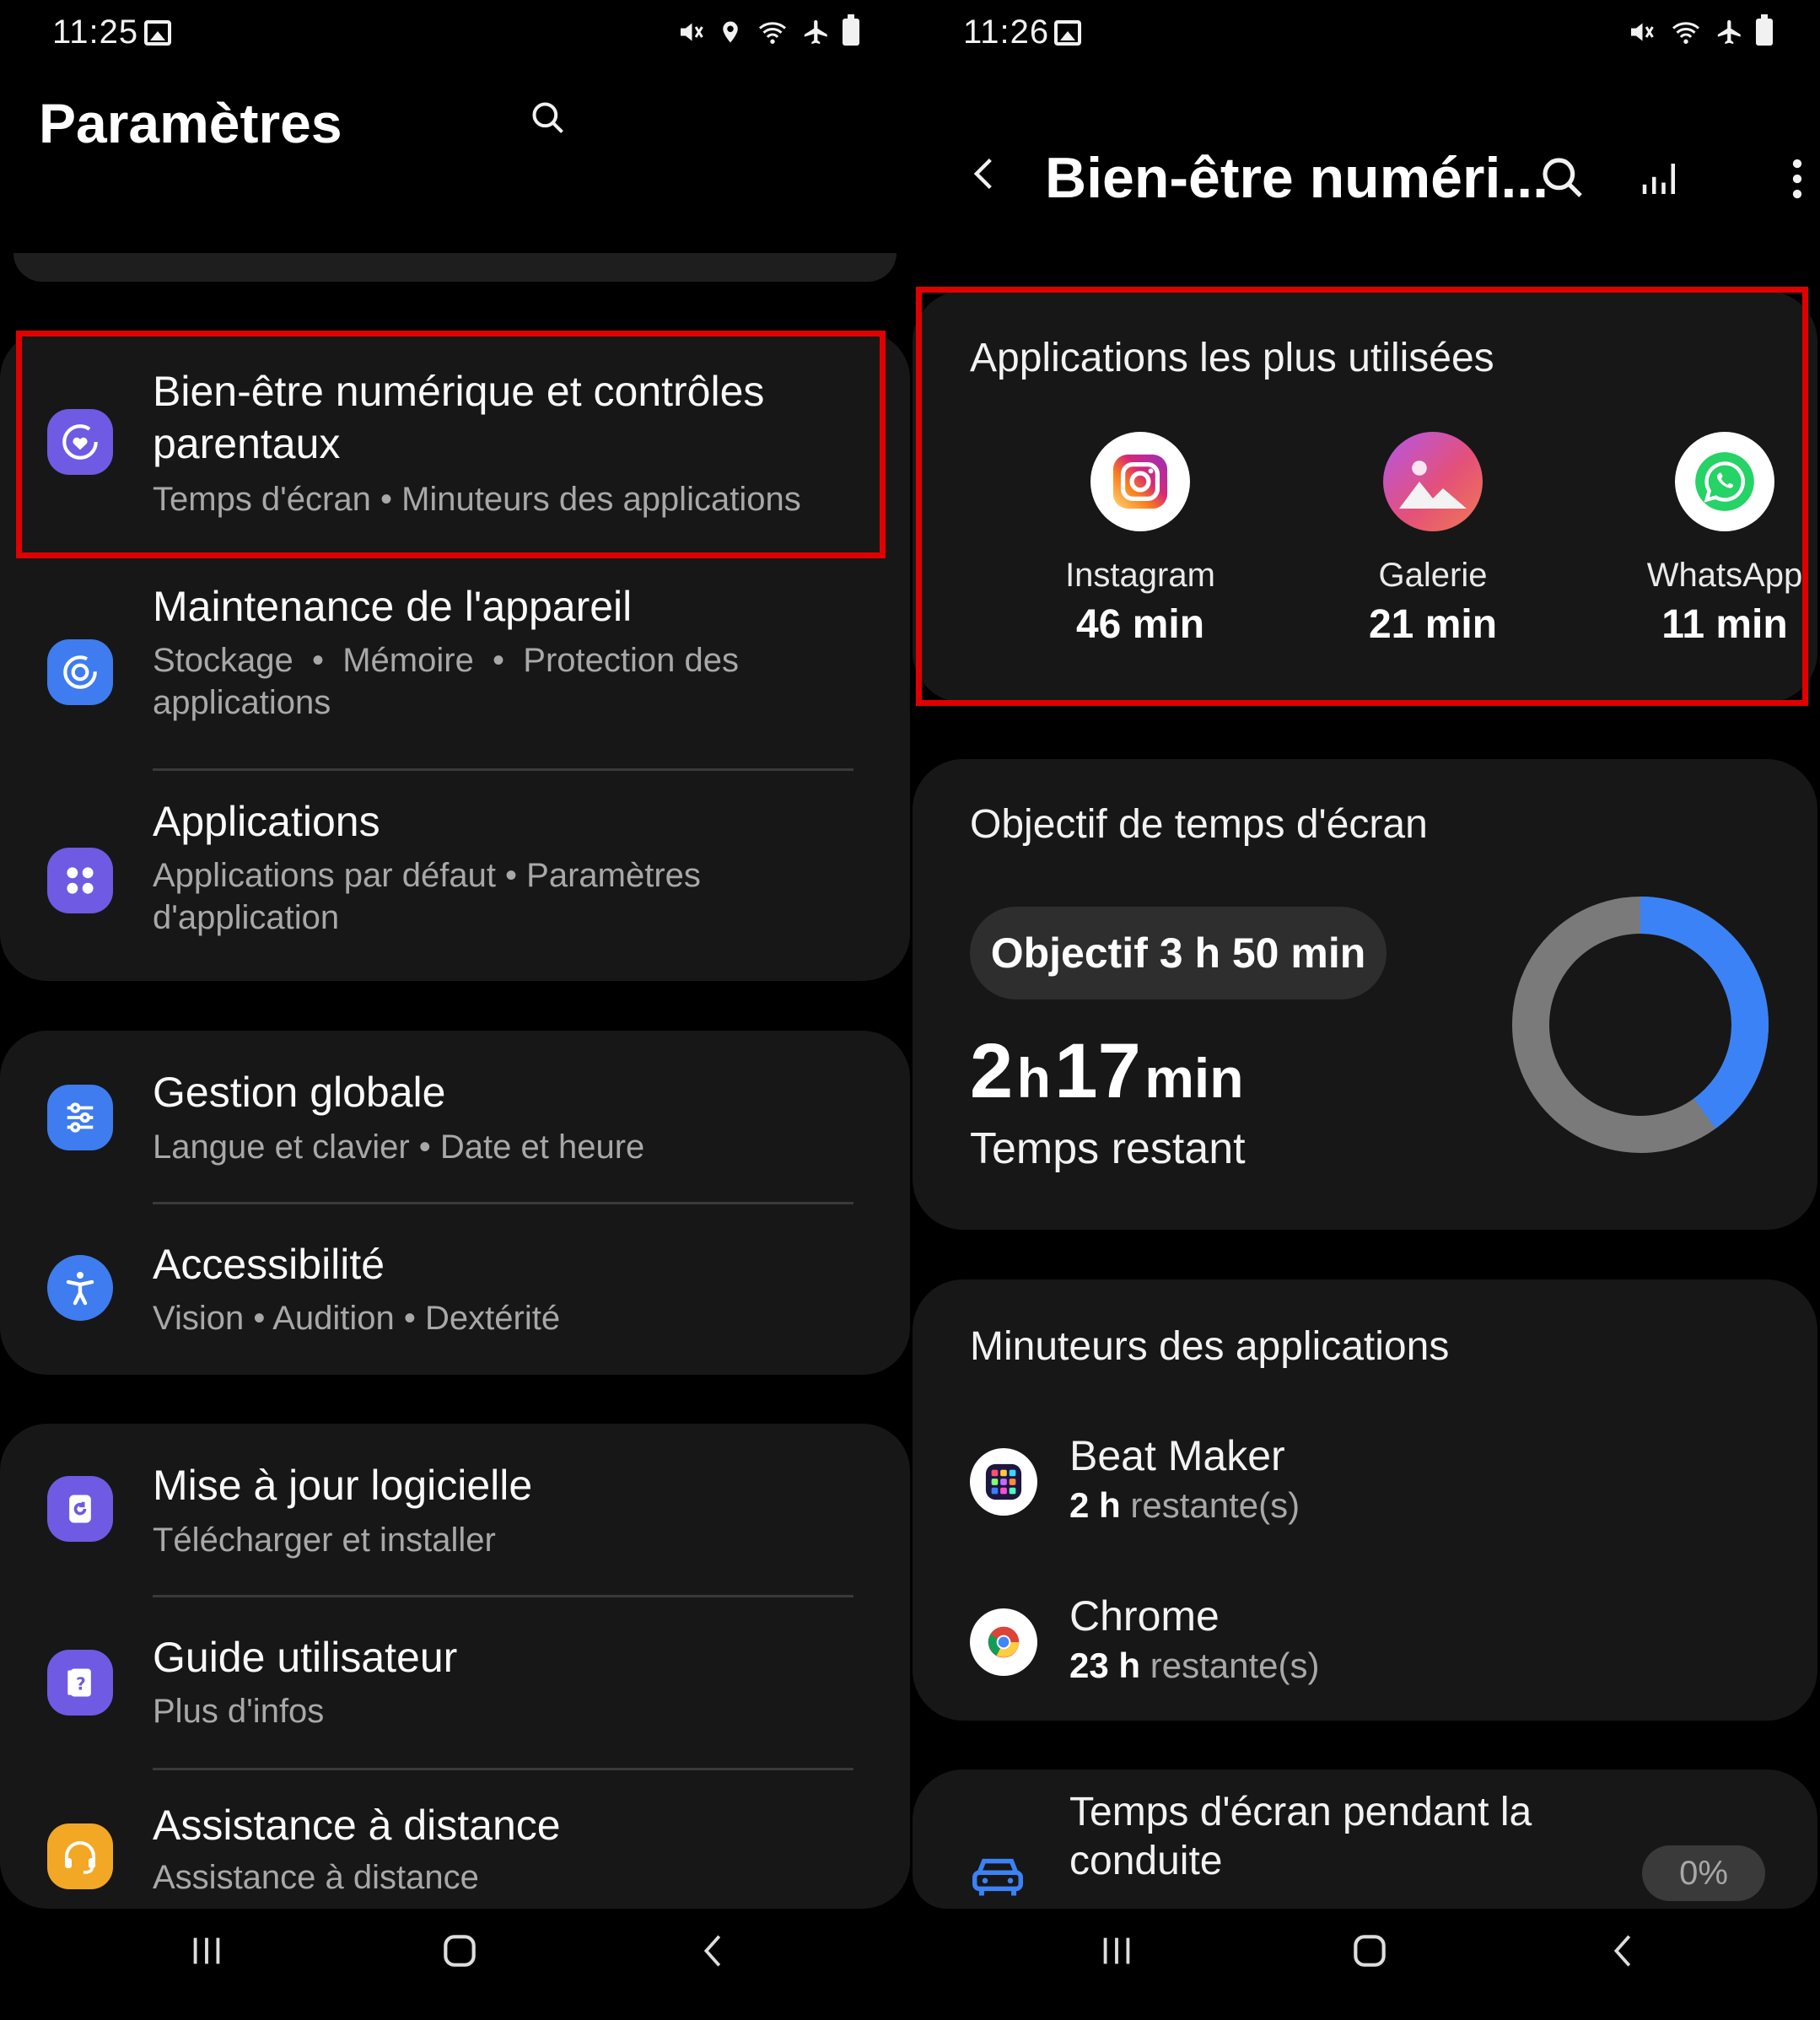 The width and height of the screenshot is (1820, 2020). I want to click on app-name: Instagram, so click(1140, 575).